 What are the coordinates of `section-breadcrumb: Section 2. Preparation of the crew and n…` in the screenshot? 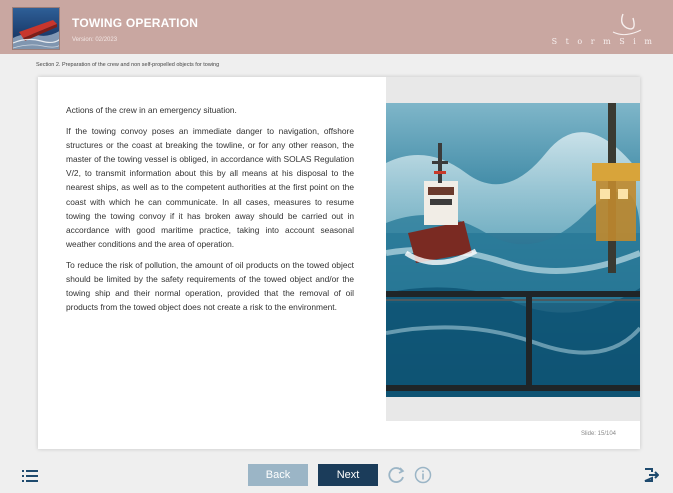 It's located at (128, 65).